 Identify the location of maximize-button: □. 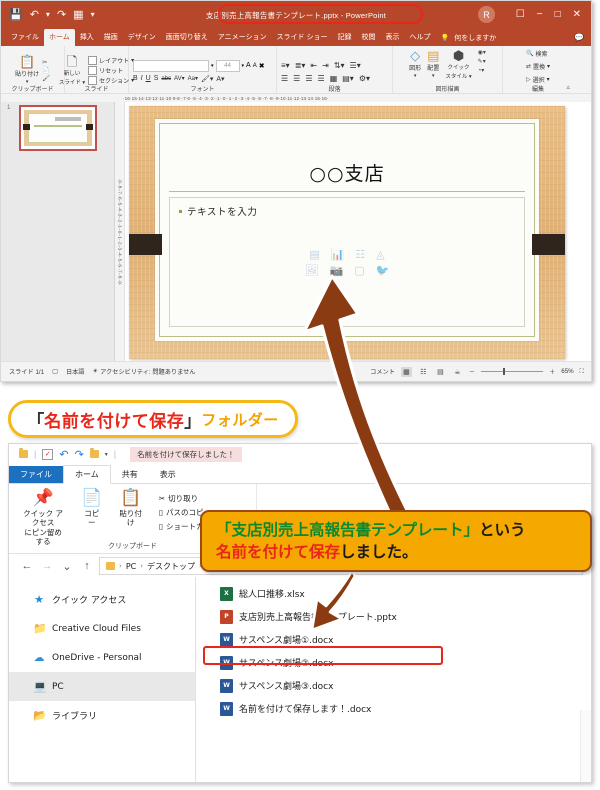
(558, 15).